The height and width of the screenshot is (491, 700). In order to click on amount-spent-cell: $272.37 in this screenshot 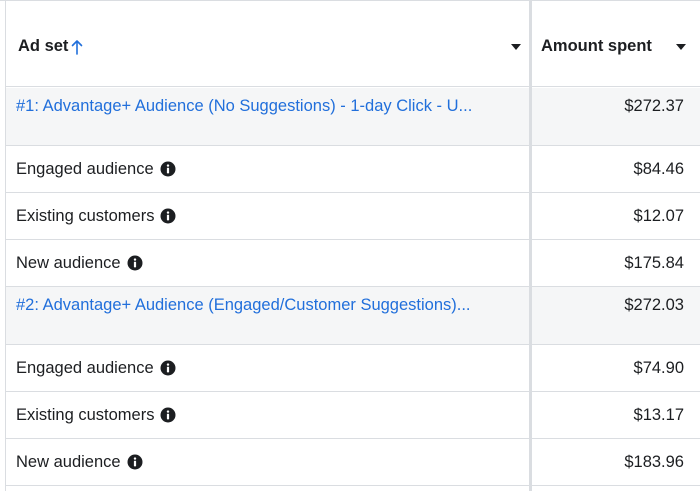, I will do `click(614, 116)`.